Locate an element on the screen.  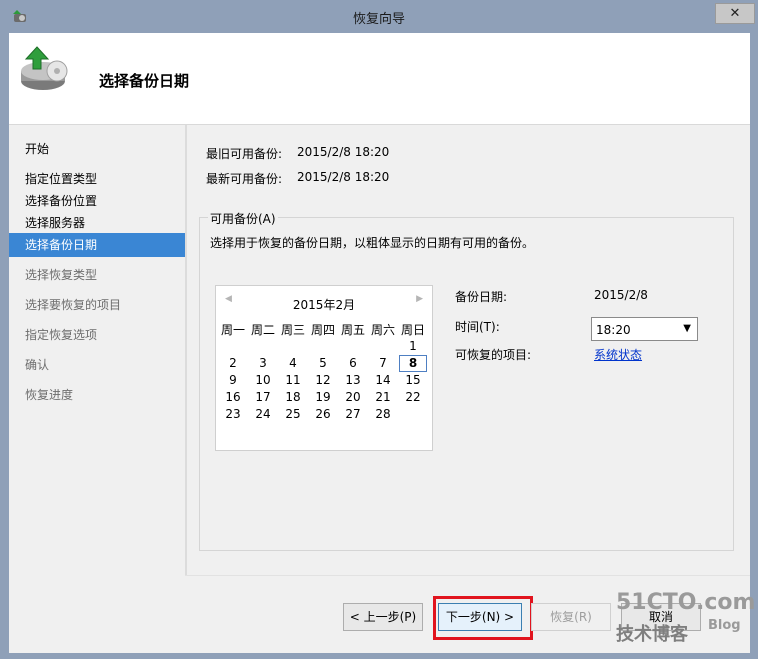
calendar-date: 1 is located at coordinates (413, 346).